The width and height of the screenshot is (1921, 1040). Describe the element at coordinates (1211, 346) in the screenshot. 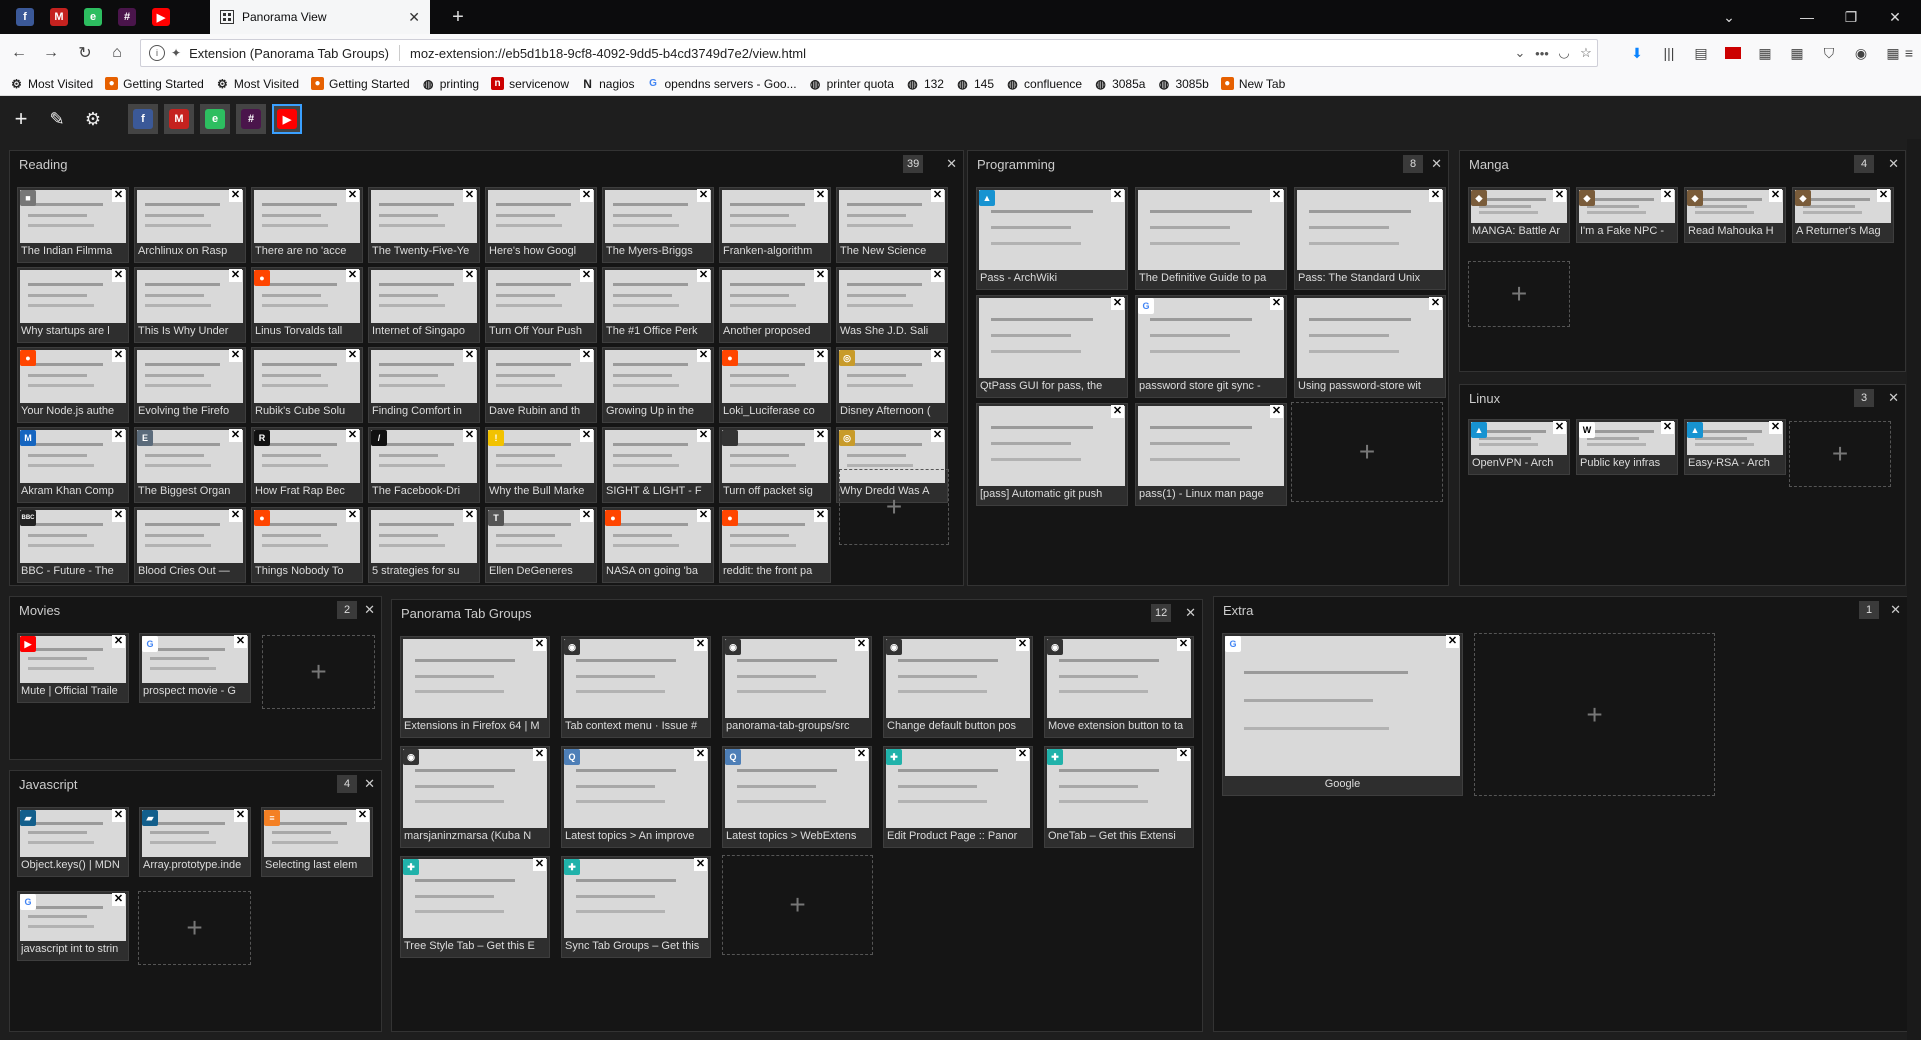

I see `tab-thumbnail: G ✕ password store git sync -` at that location.